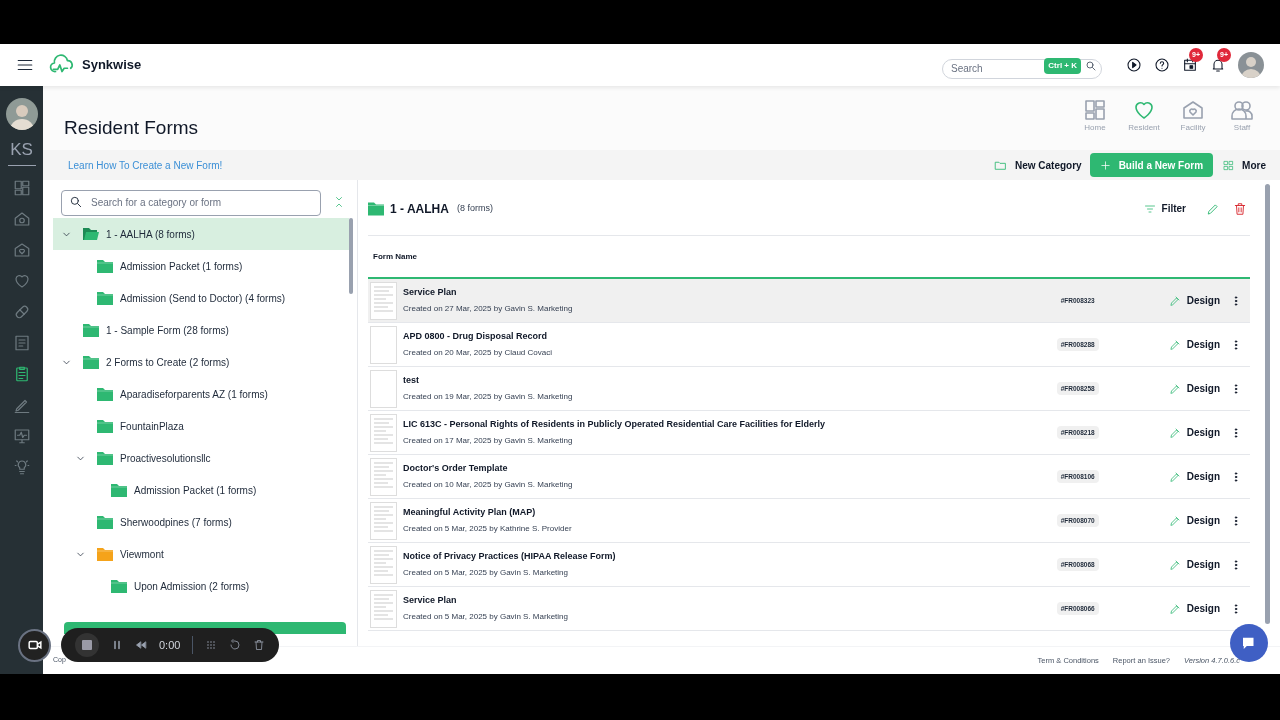  Describe the element at coordinates (201, 298) in the screenshot. I see `tree-item: Admission (Send to Doctor) (4 forms)` at that location.